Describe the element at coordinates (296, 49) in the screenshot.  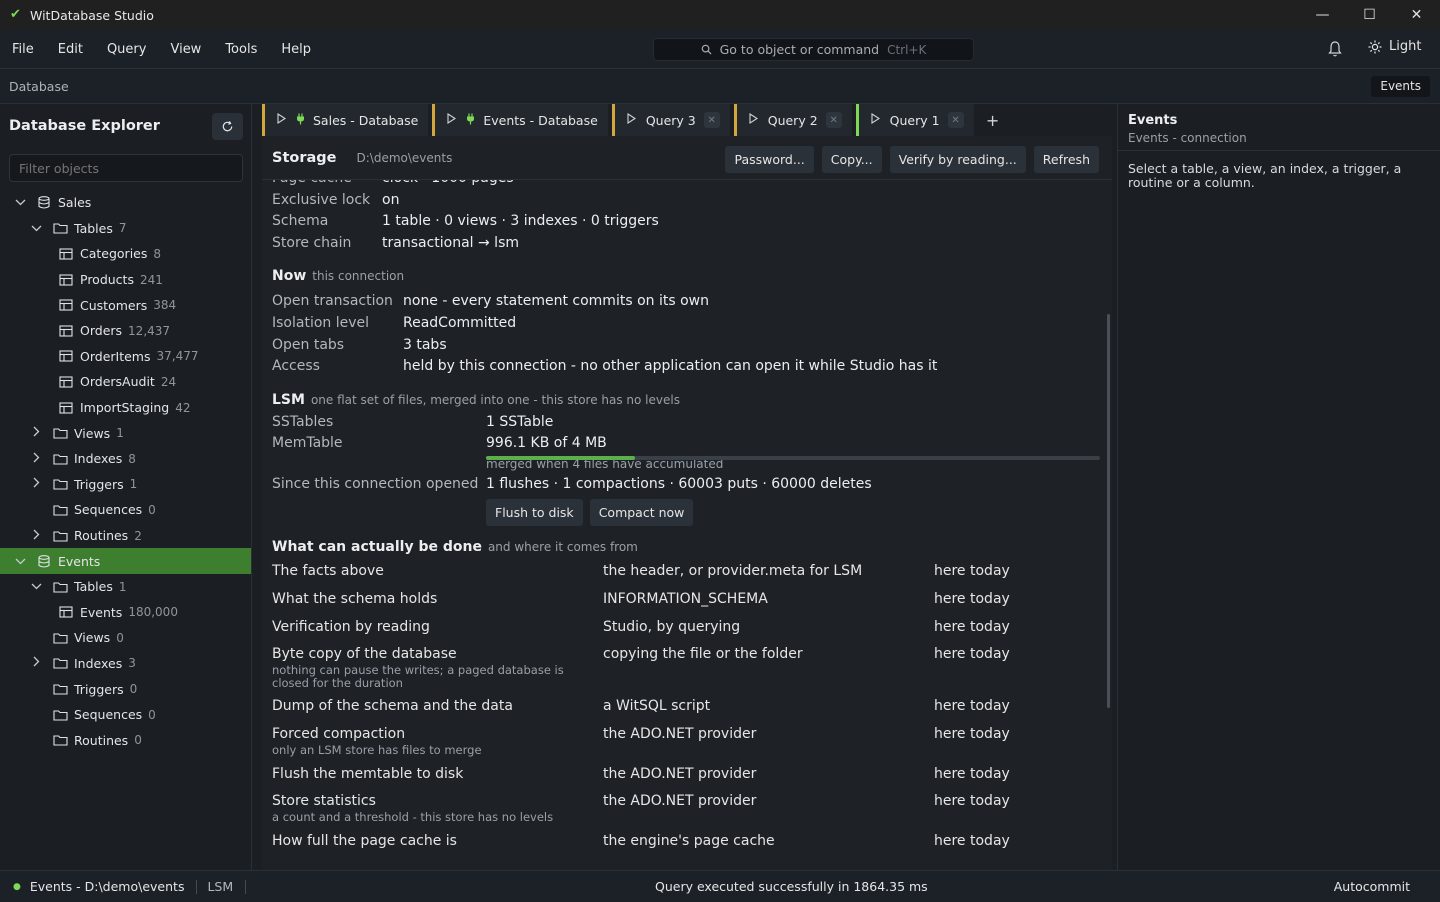
I see `menu-help: Help` at that location.